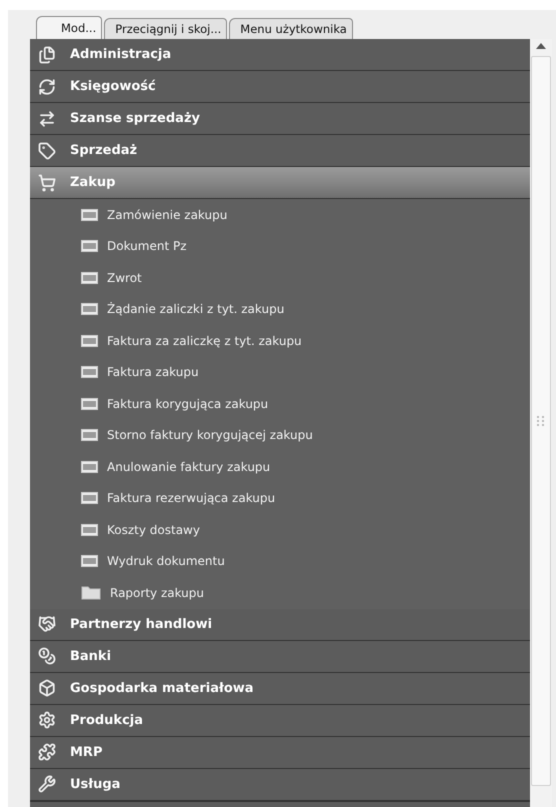 The width and height of the screenshot is (556, 807). Describe the element at coordinates (280, 151) in the screenshot. I see `module-header: Sprzedaż` at that location.